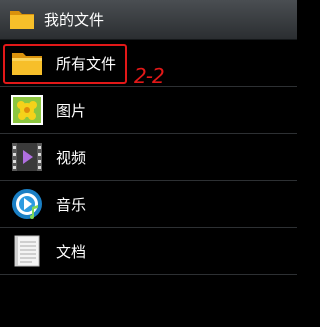  I want to click on list-item-documents: 文档, so click(148, 251).